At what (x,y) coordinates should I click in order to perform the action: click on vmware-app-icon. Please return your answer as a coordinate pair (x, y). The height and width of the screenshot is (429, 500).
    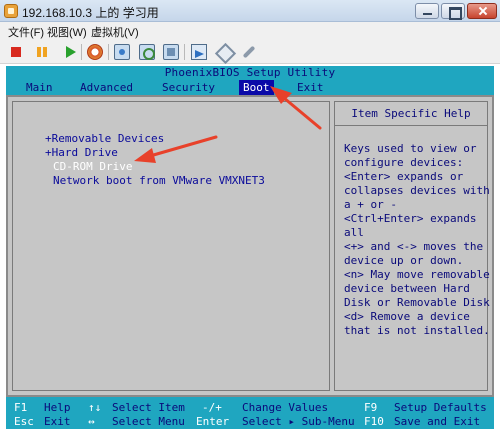
    Looking at the image, I should click on (11, 11).